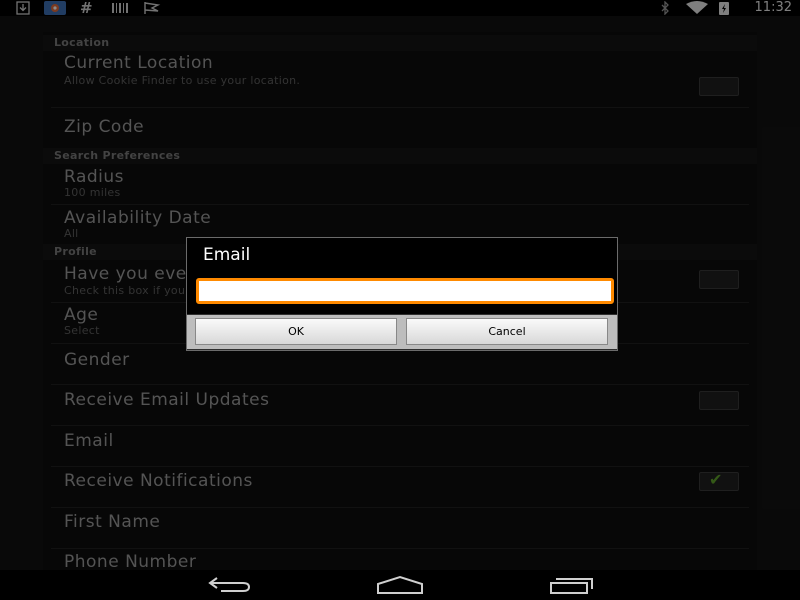  I want to click on cancel-button: Cancel, so click(507, 331).